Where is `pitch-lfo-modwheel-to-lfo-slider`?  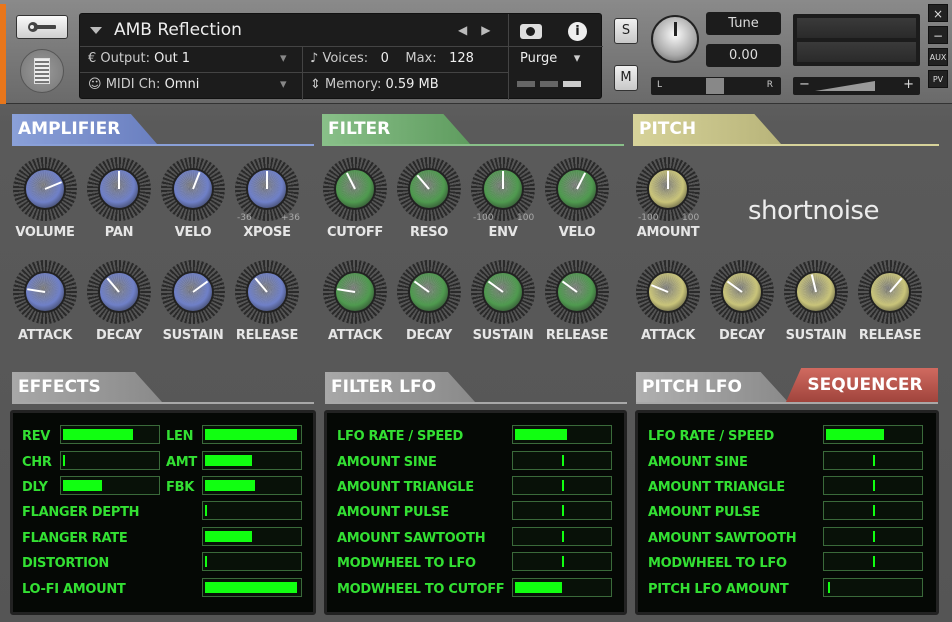 pitch-lfo-modwheel-to-lfo-slider is located at coordinates (873, 561).